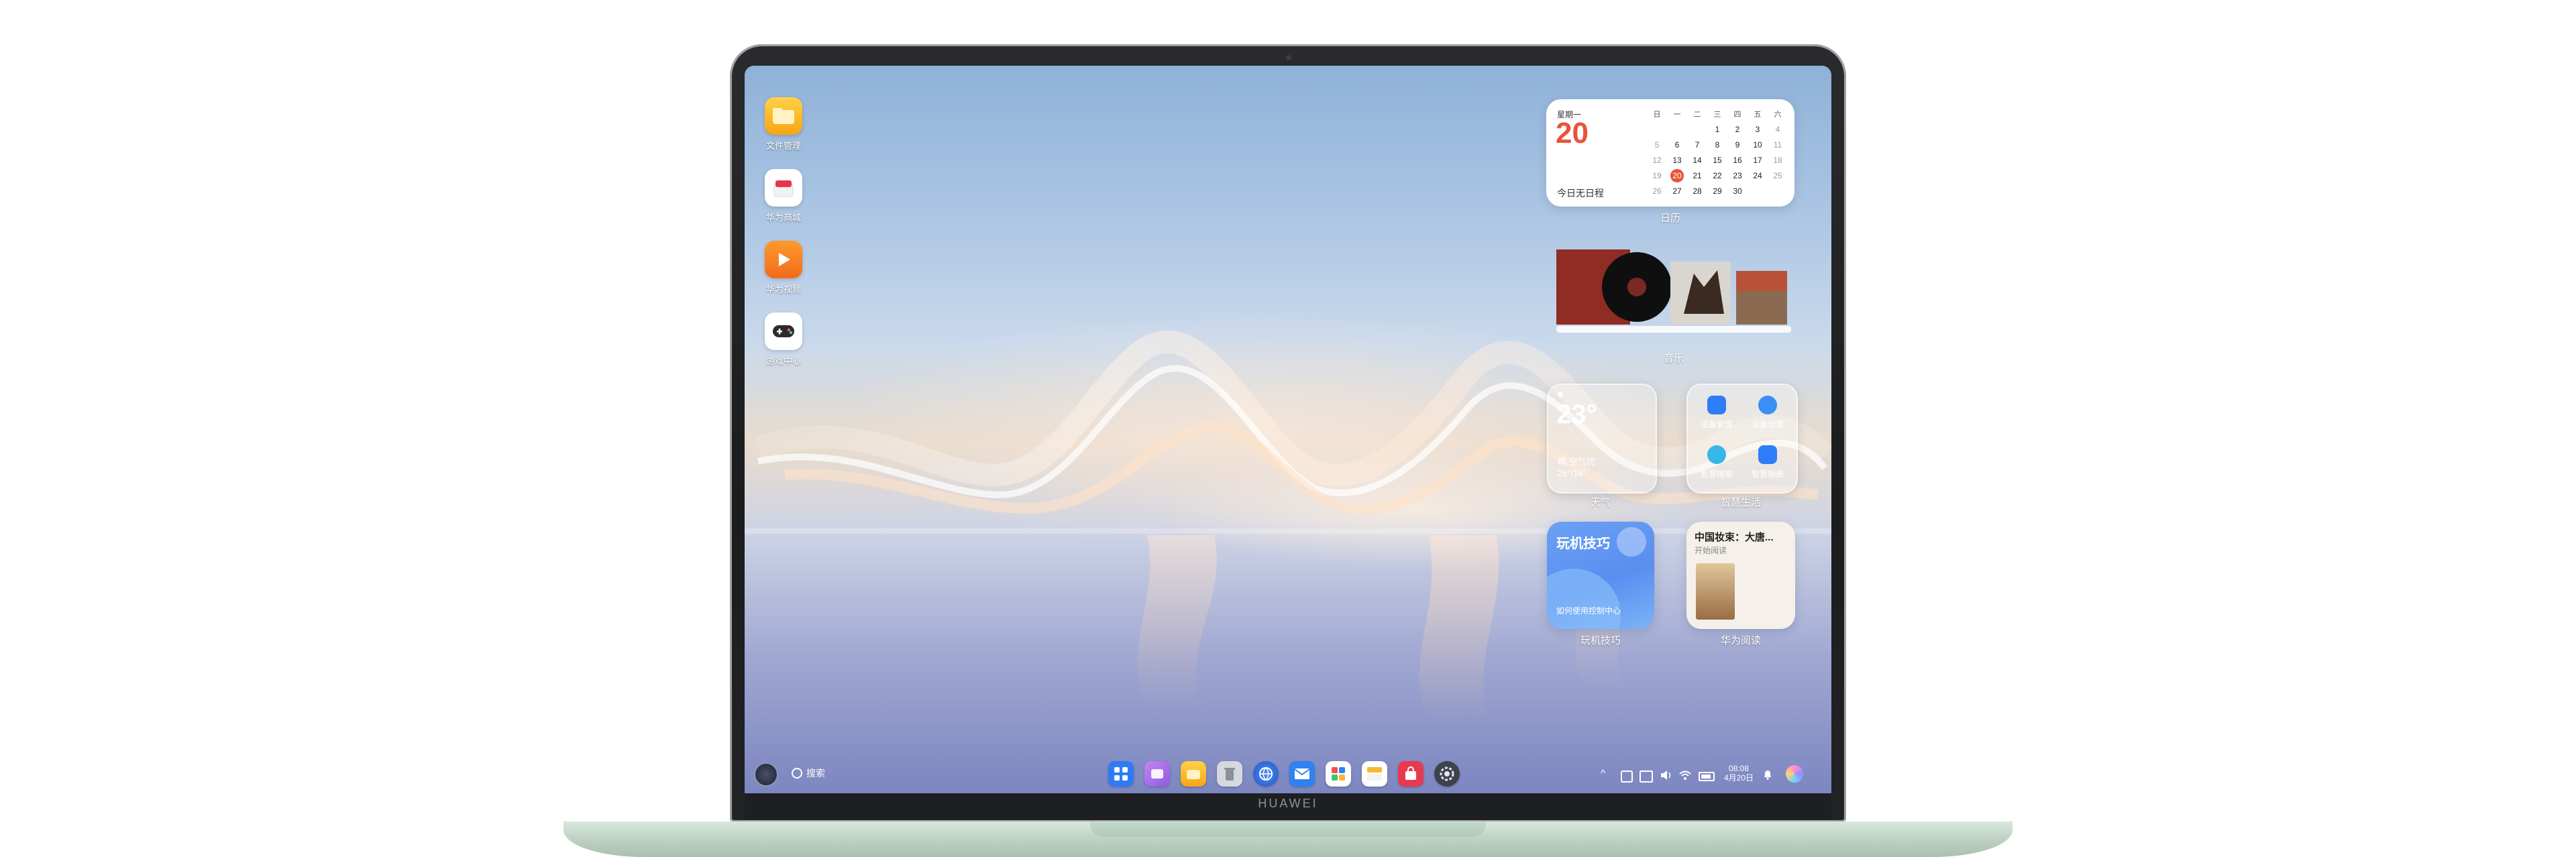 This screenshot has width=2576, height=857. I want to click on smart-life-item: 智慧相册, so click(1768, 462).